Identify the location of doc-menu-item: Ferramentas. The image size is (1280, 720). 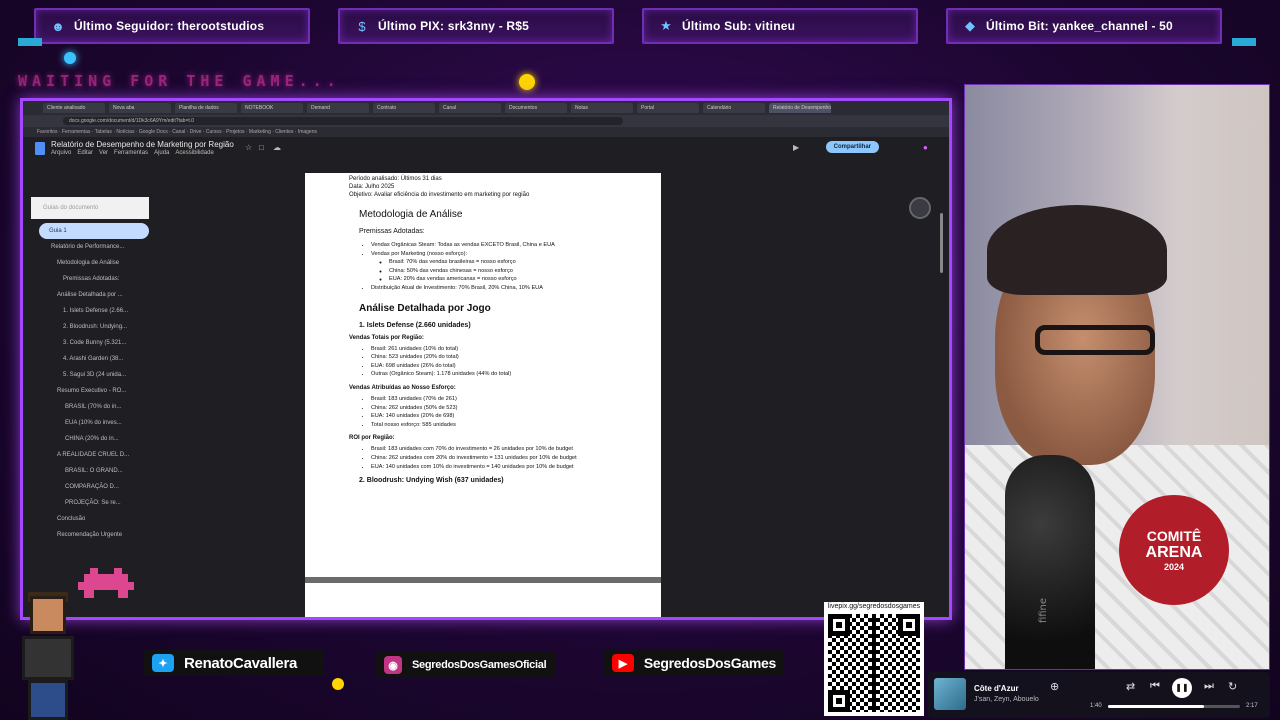
(131, 153).